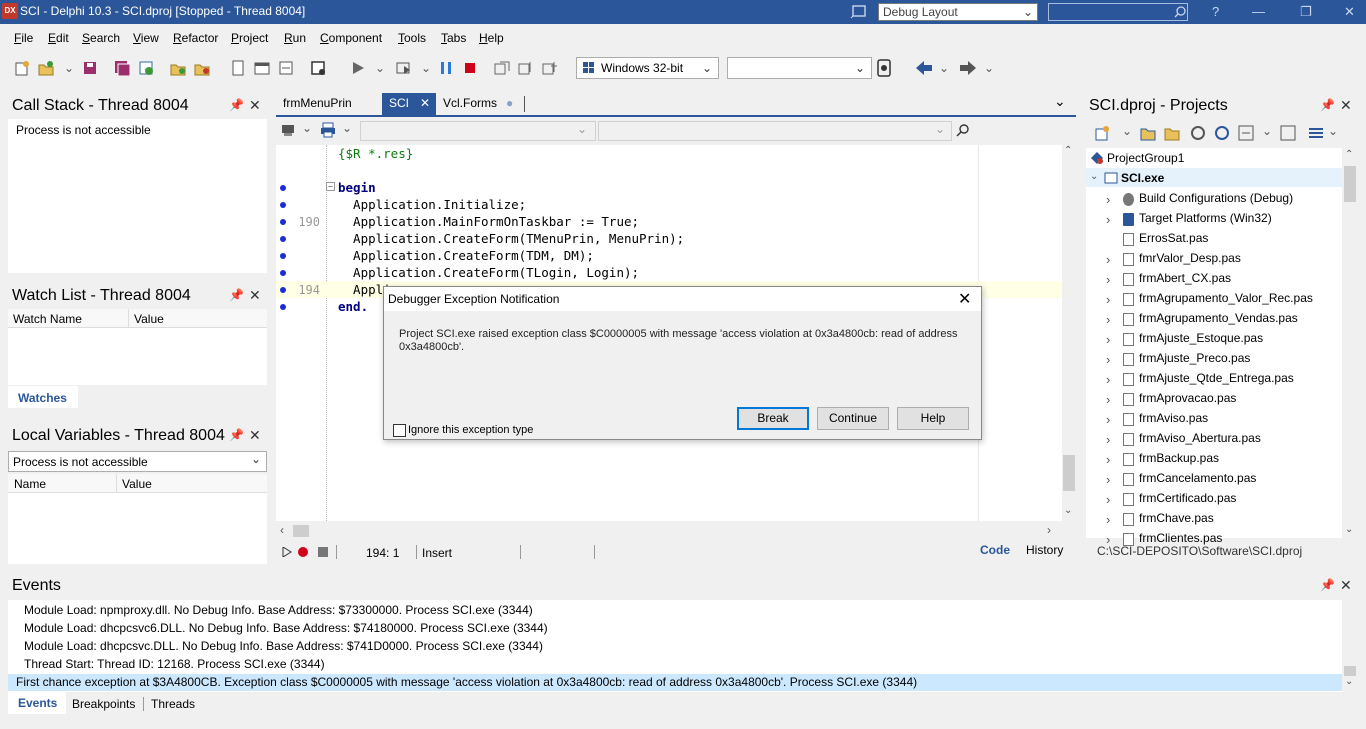 The height and width of the screenshot is (729, 1366). I want to click on menu-refactor: Refactor, so click(195, 38).